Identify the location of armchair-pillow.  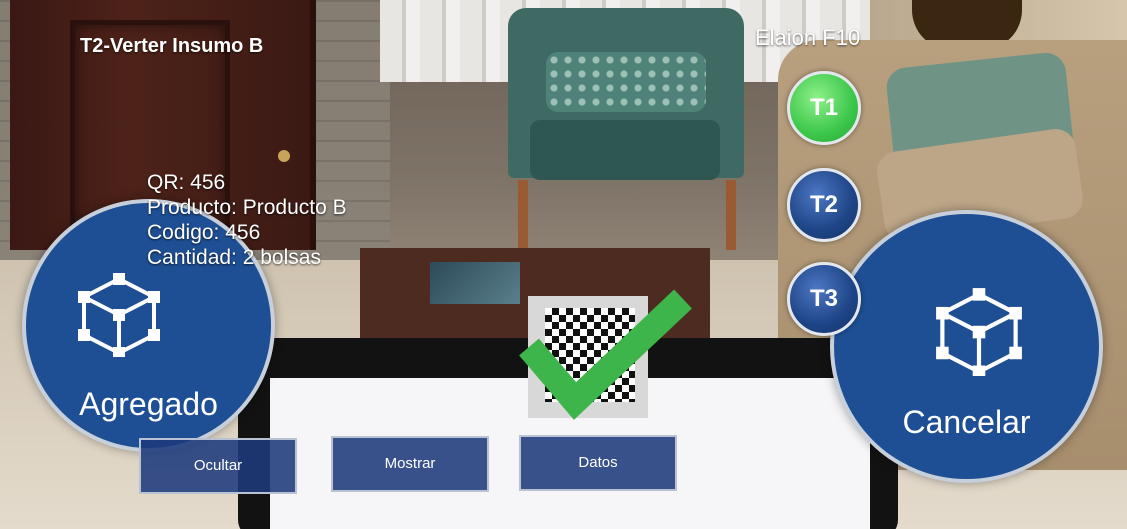
(626, 82).